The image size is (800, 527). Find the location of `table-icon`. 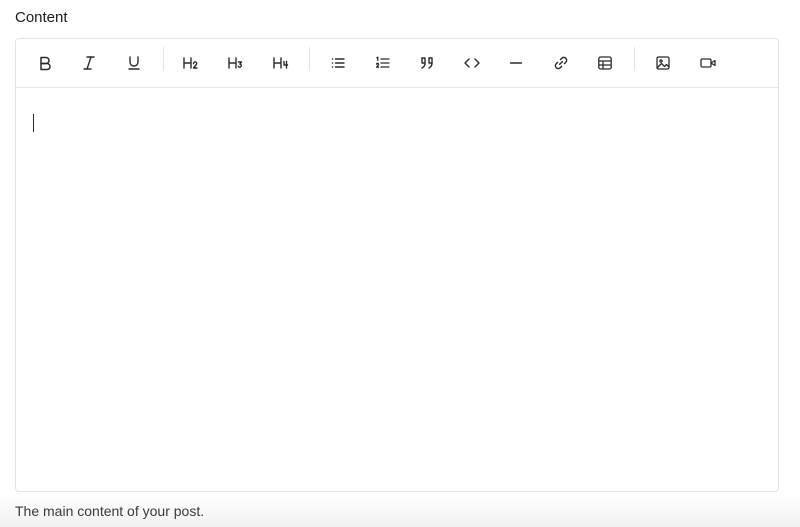

table-icon is located at coordinates (605, 63).